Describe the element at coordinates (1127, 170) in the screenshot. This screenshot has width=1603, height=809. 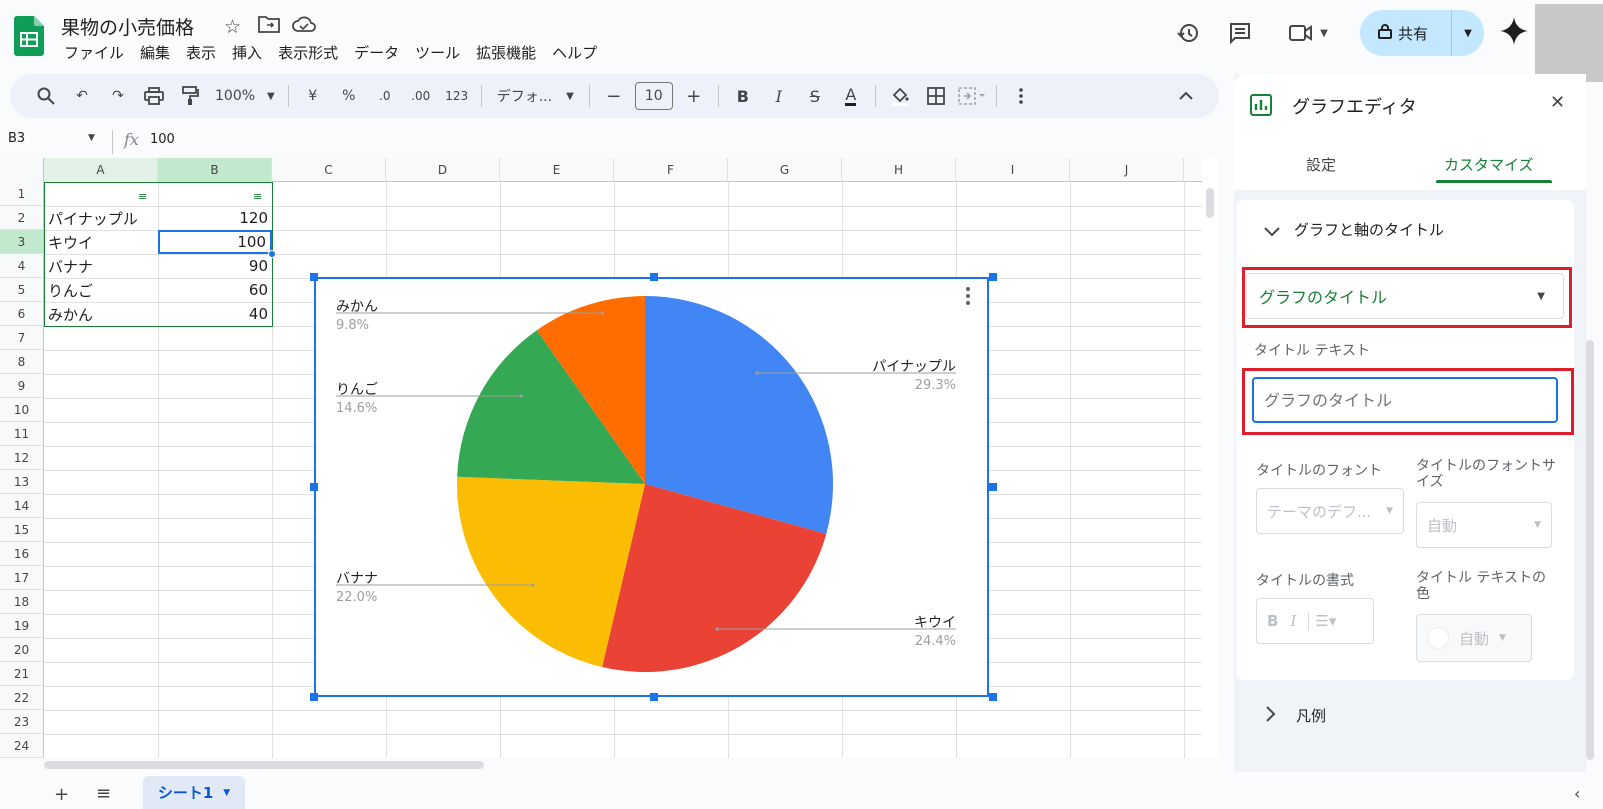
I see `column-header-j: J` at that location.